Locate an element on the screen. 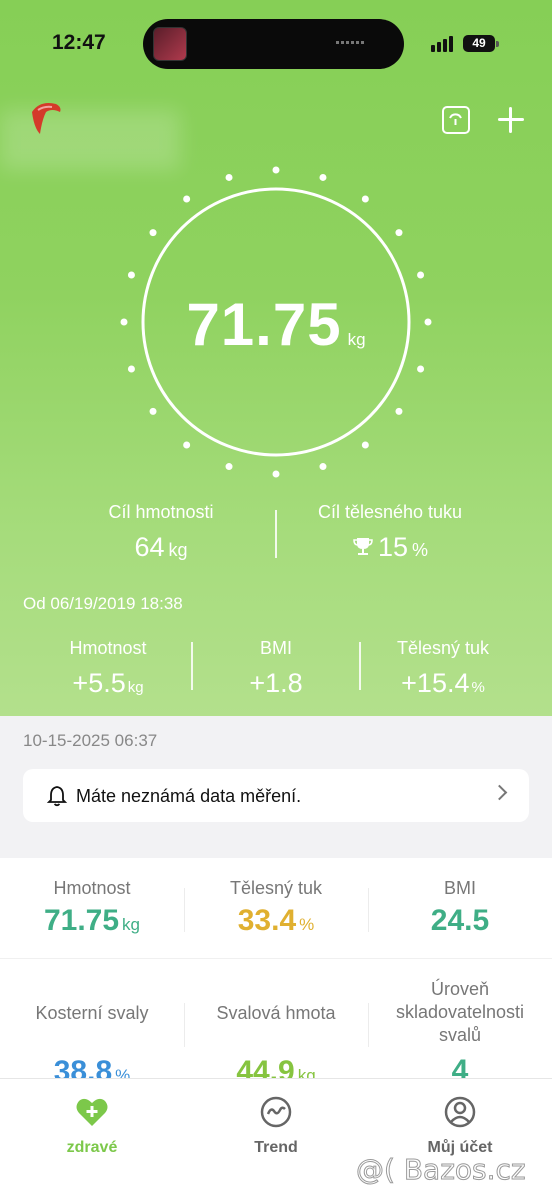 Image resolution: width=552 pixels, height=1200 pixels. weight-unit: kg is located at coordinates (356, 339).